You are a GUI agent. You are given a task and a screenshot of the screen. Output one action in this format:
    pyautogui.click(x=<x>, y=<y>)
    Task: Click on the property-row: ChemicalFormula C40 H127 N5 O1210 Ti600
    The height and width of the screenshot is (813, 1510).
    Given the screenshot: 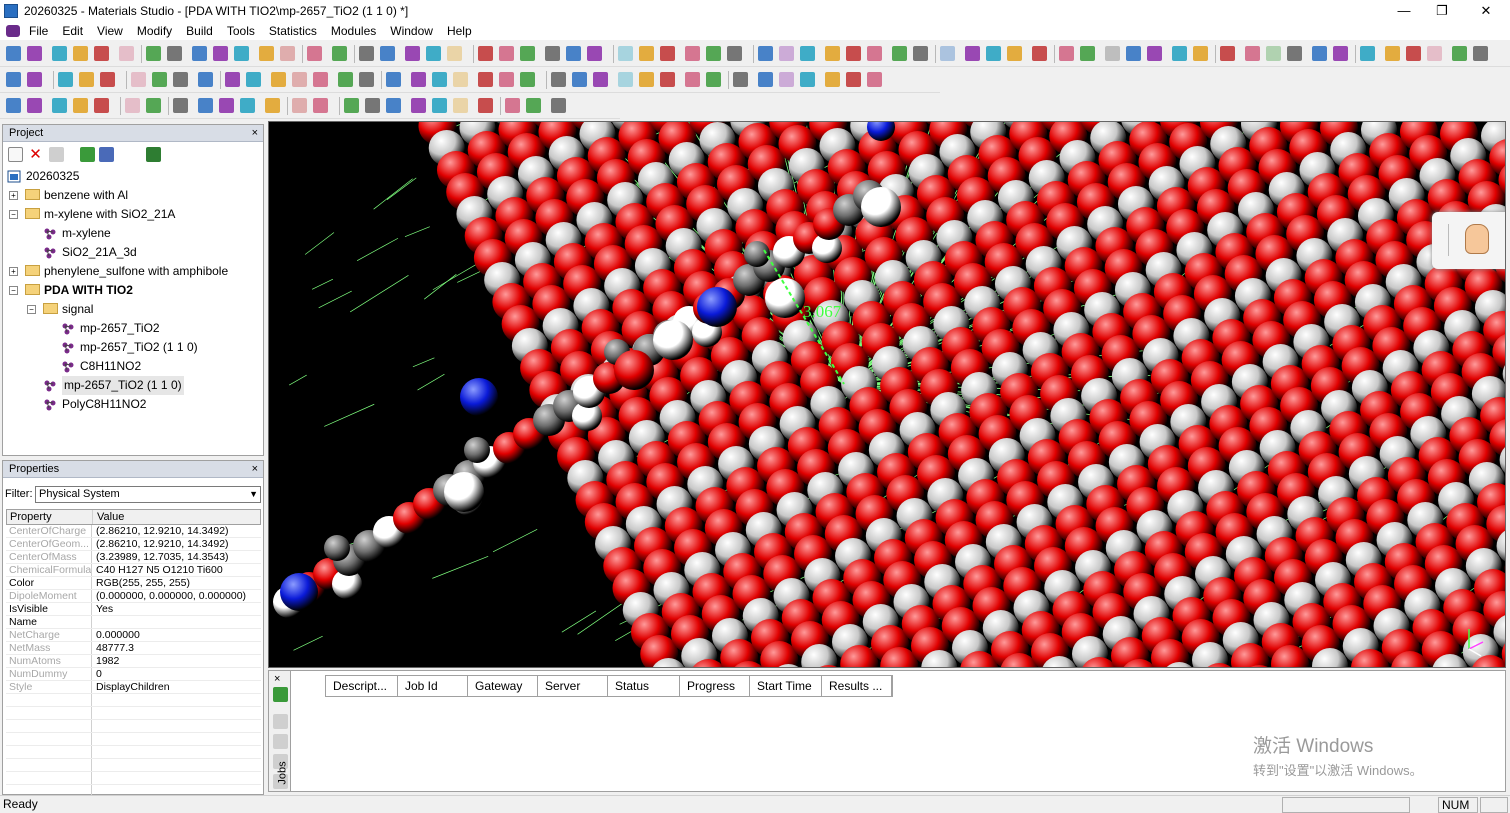 What is the action you would take?
    pyautogui.click(x=133, y=570)
    